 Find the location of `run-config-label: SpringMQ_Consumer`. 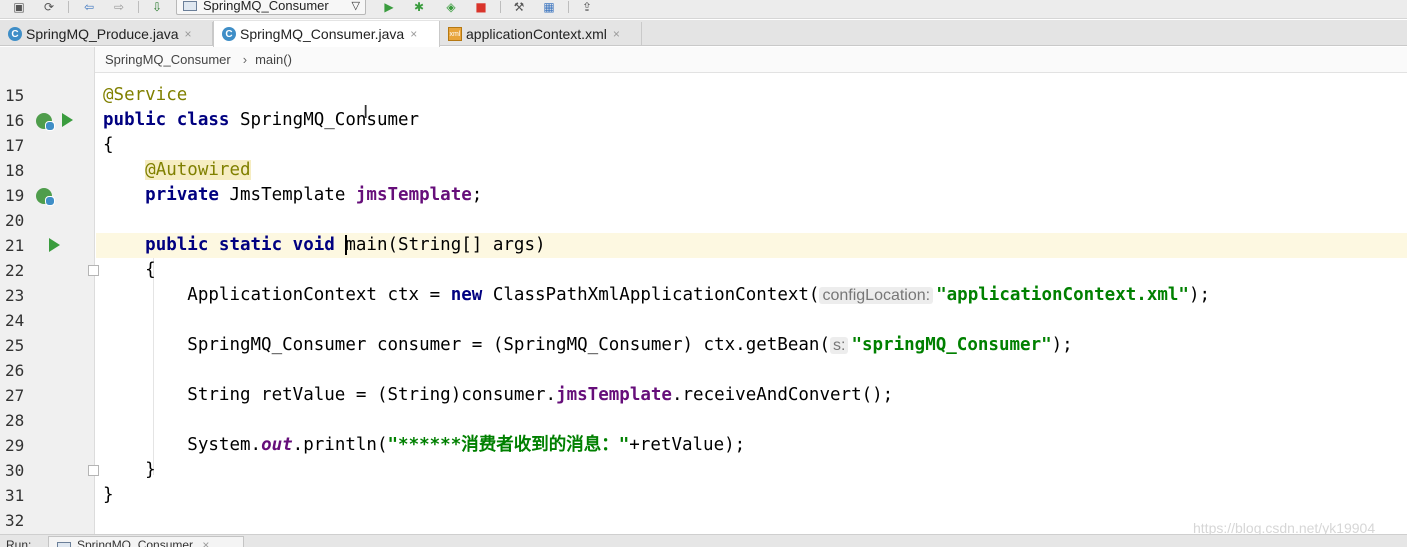

run-config-label: SpringMQ_Consumer is located at coordinates (266, 6).